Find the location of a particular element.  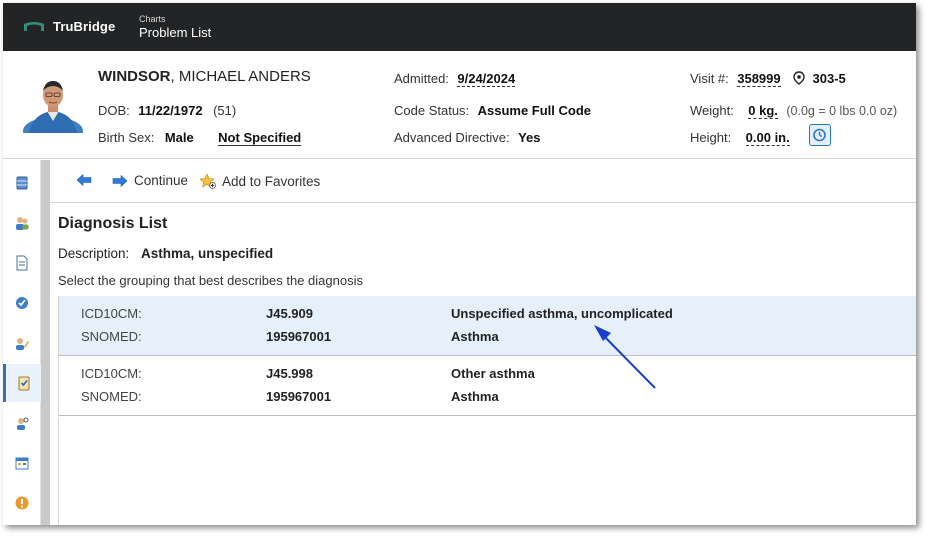

birth-sex-row: Birth Sex: Male Not Specified is located at coordinates (200, 138).